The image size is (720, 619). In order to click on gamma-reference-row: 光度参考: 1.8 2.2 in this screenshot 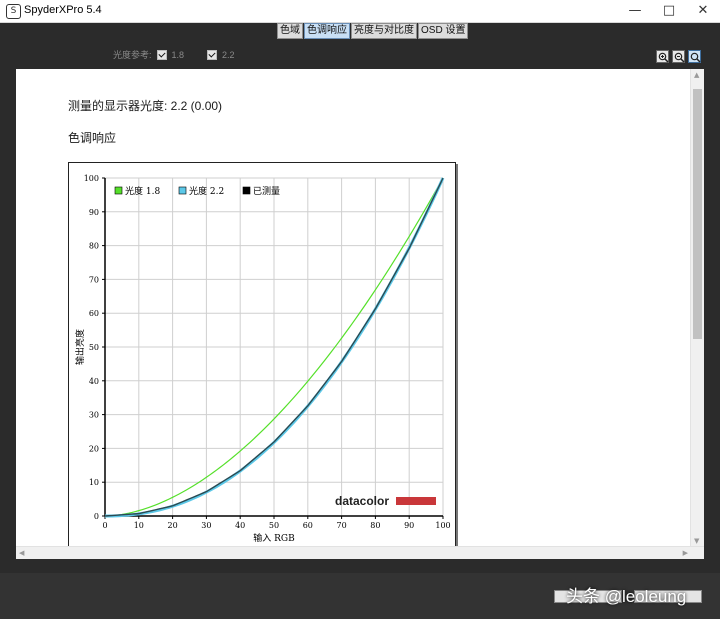, I will do `click(174, 54)`.